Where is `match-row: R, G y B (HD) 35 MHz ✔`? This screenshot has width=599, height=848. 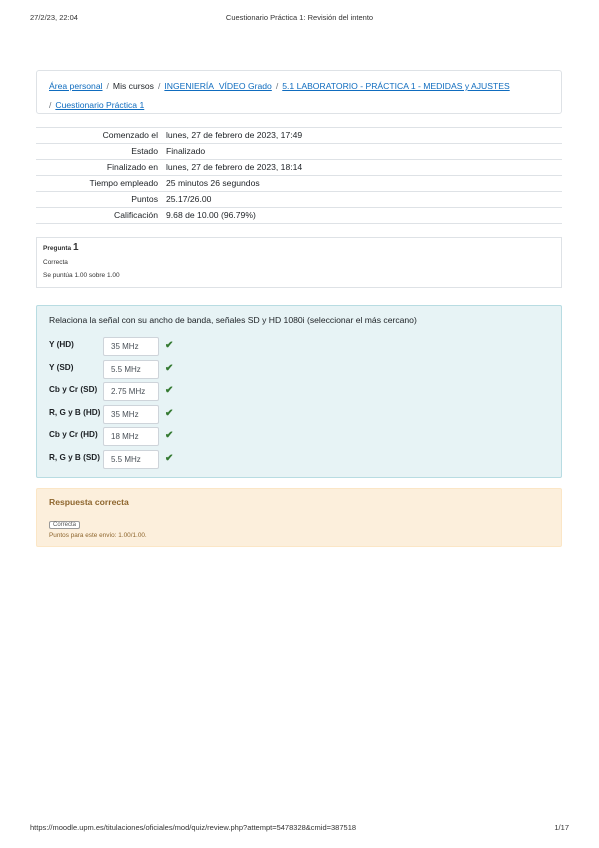 match-row: R, G y B (HD) 35 MHz ✔ is located at coordinates (299, 416).